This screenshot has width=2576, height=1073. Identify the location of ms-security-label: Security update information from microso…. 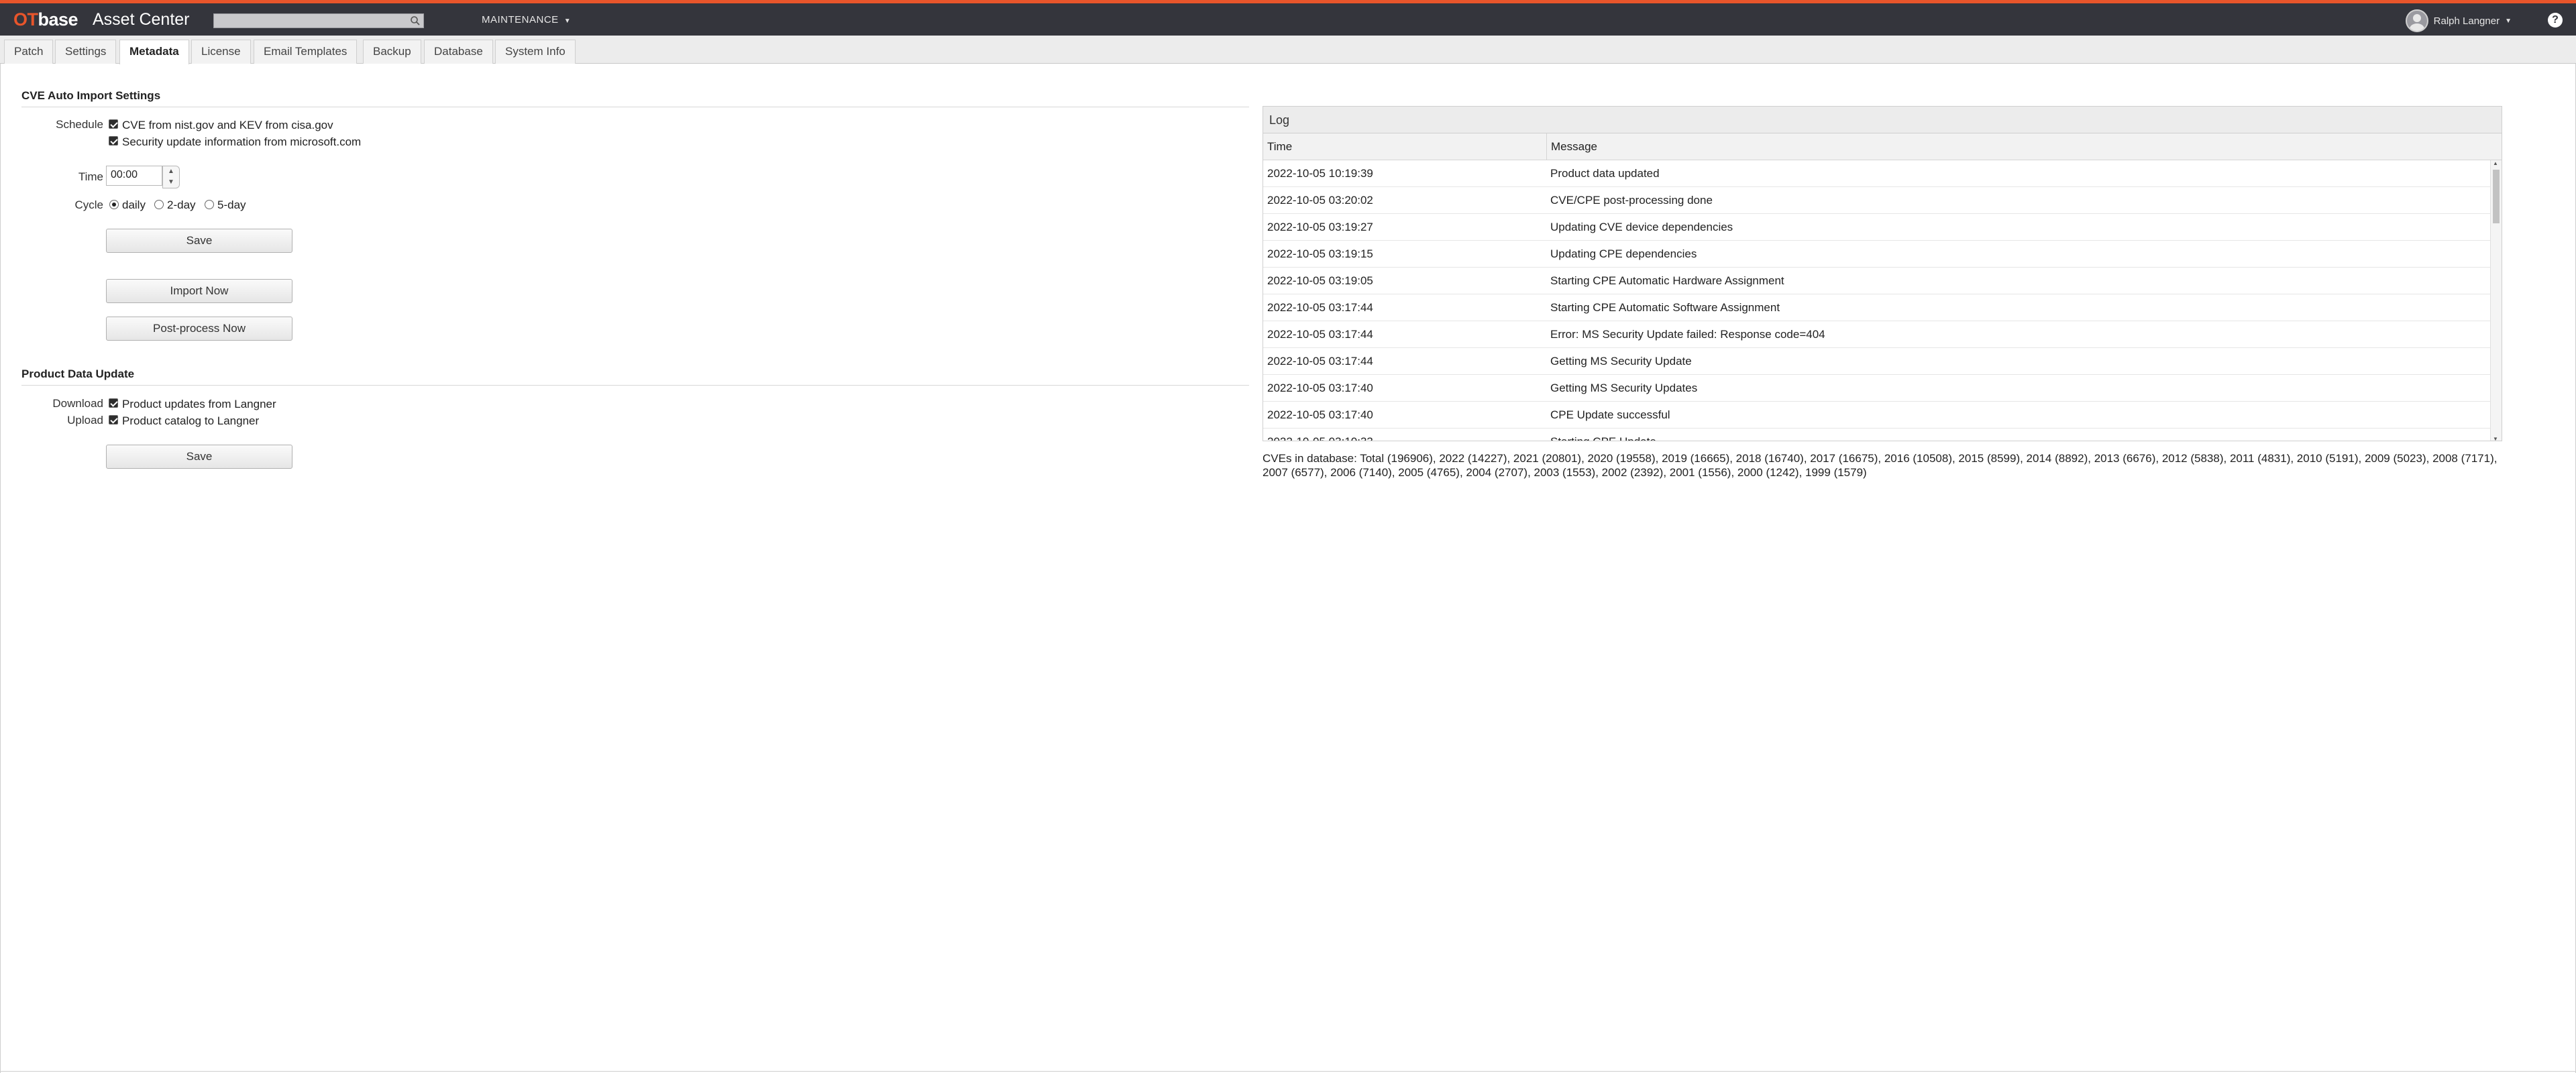
(242, 141).